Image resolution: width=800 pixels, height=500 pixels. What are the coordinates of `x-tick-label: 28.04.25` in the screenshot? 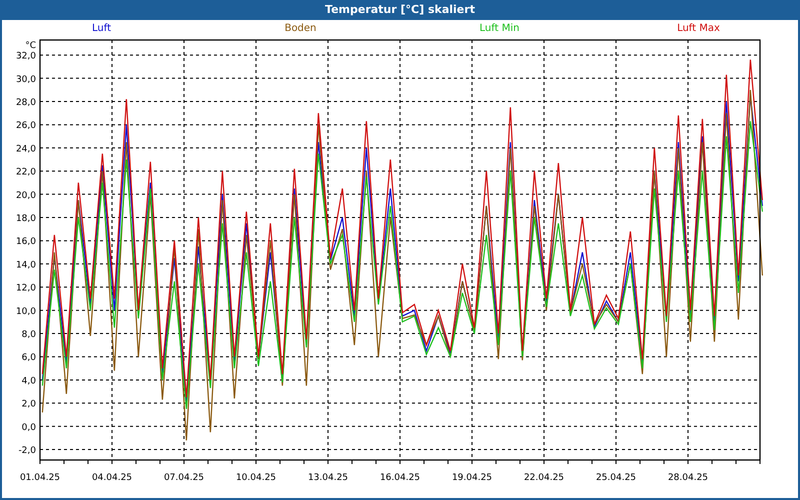 It's located at (688, 478).